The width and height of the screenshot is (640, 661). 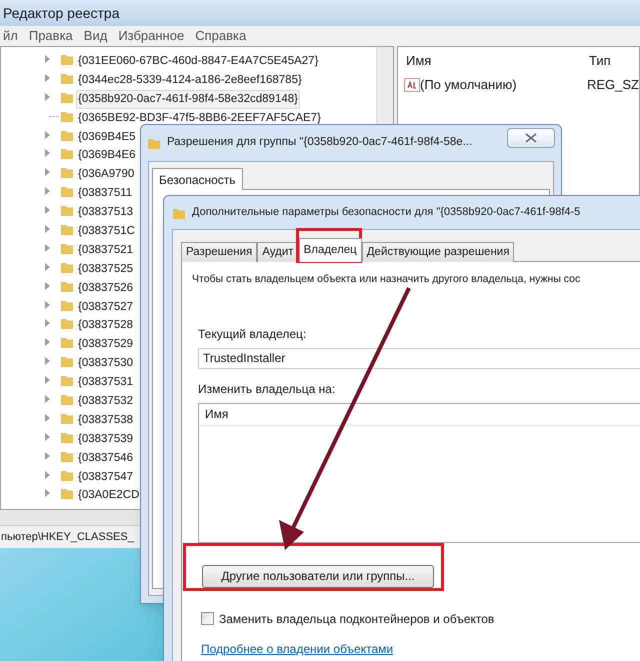 I want to click on tree-item: {03837531, so click(x=106, y=382).